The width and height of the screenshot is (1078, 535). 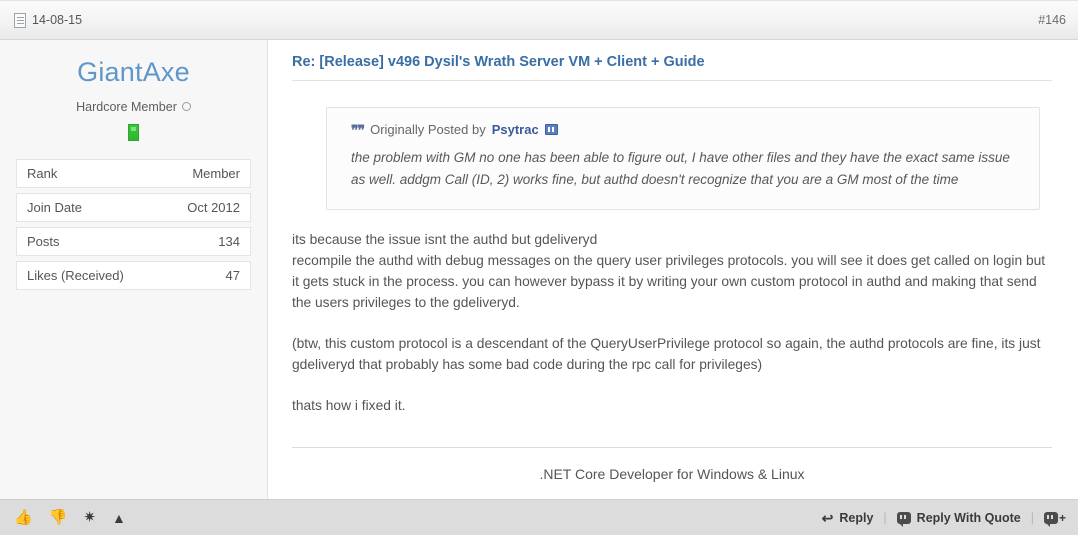 What do you see at coordinates (686, 129) in the screenshot?
I see `quote-header: ❞❞ Originally Posted by Psytrac` at bounding box center [686, 129].